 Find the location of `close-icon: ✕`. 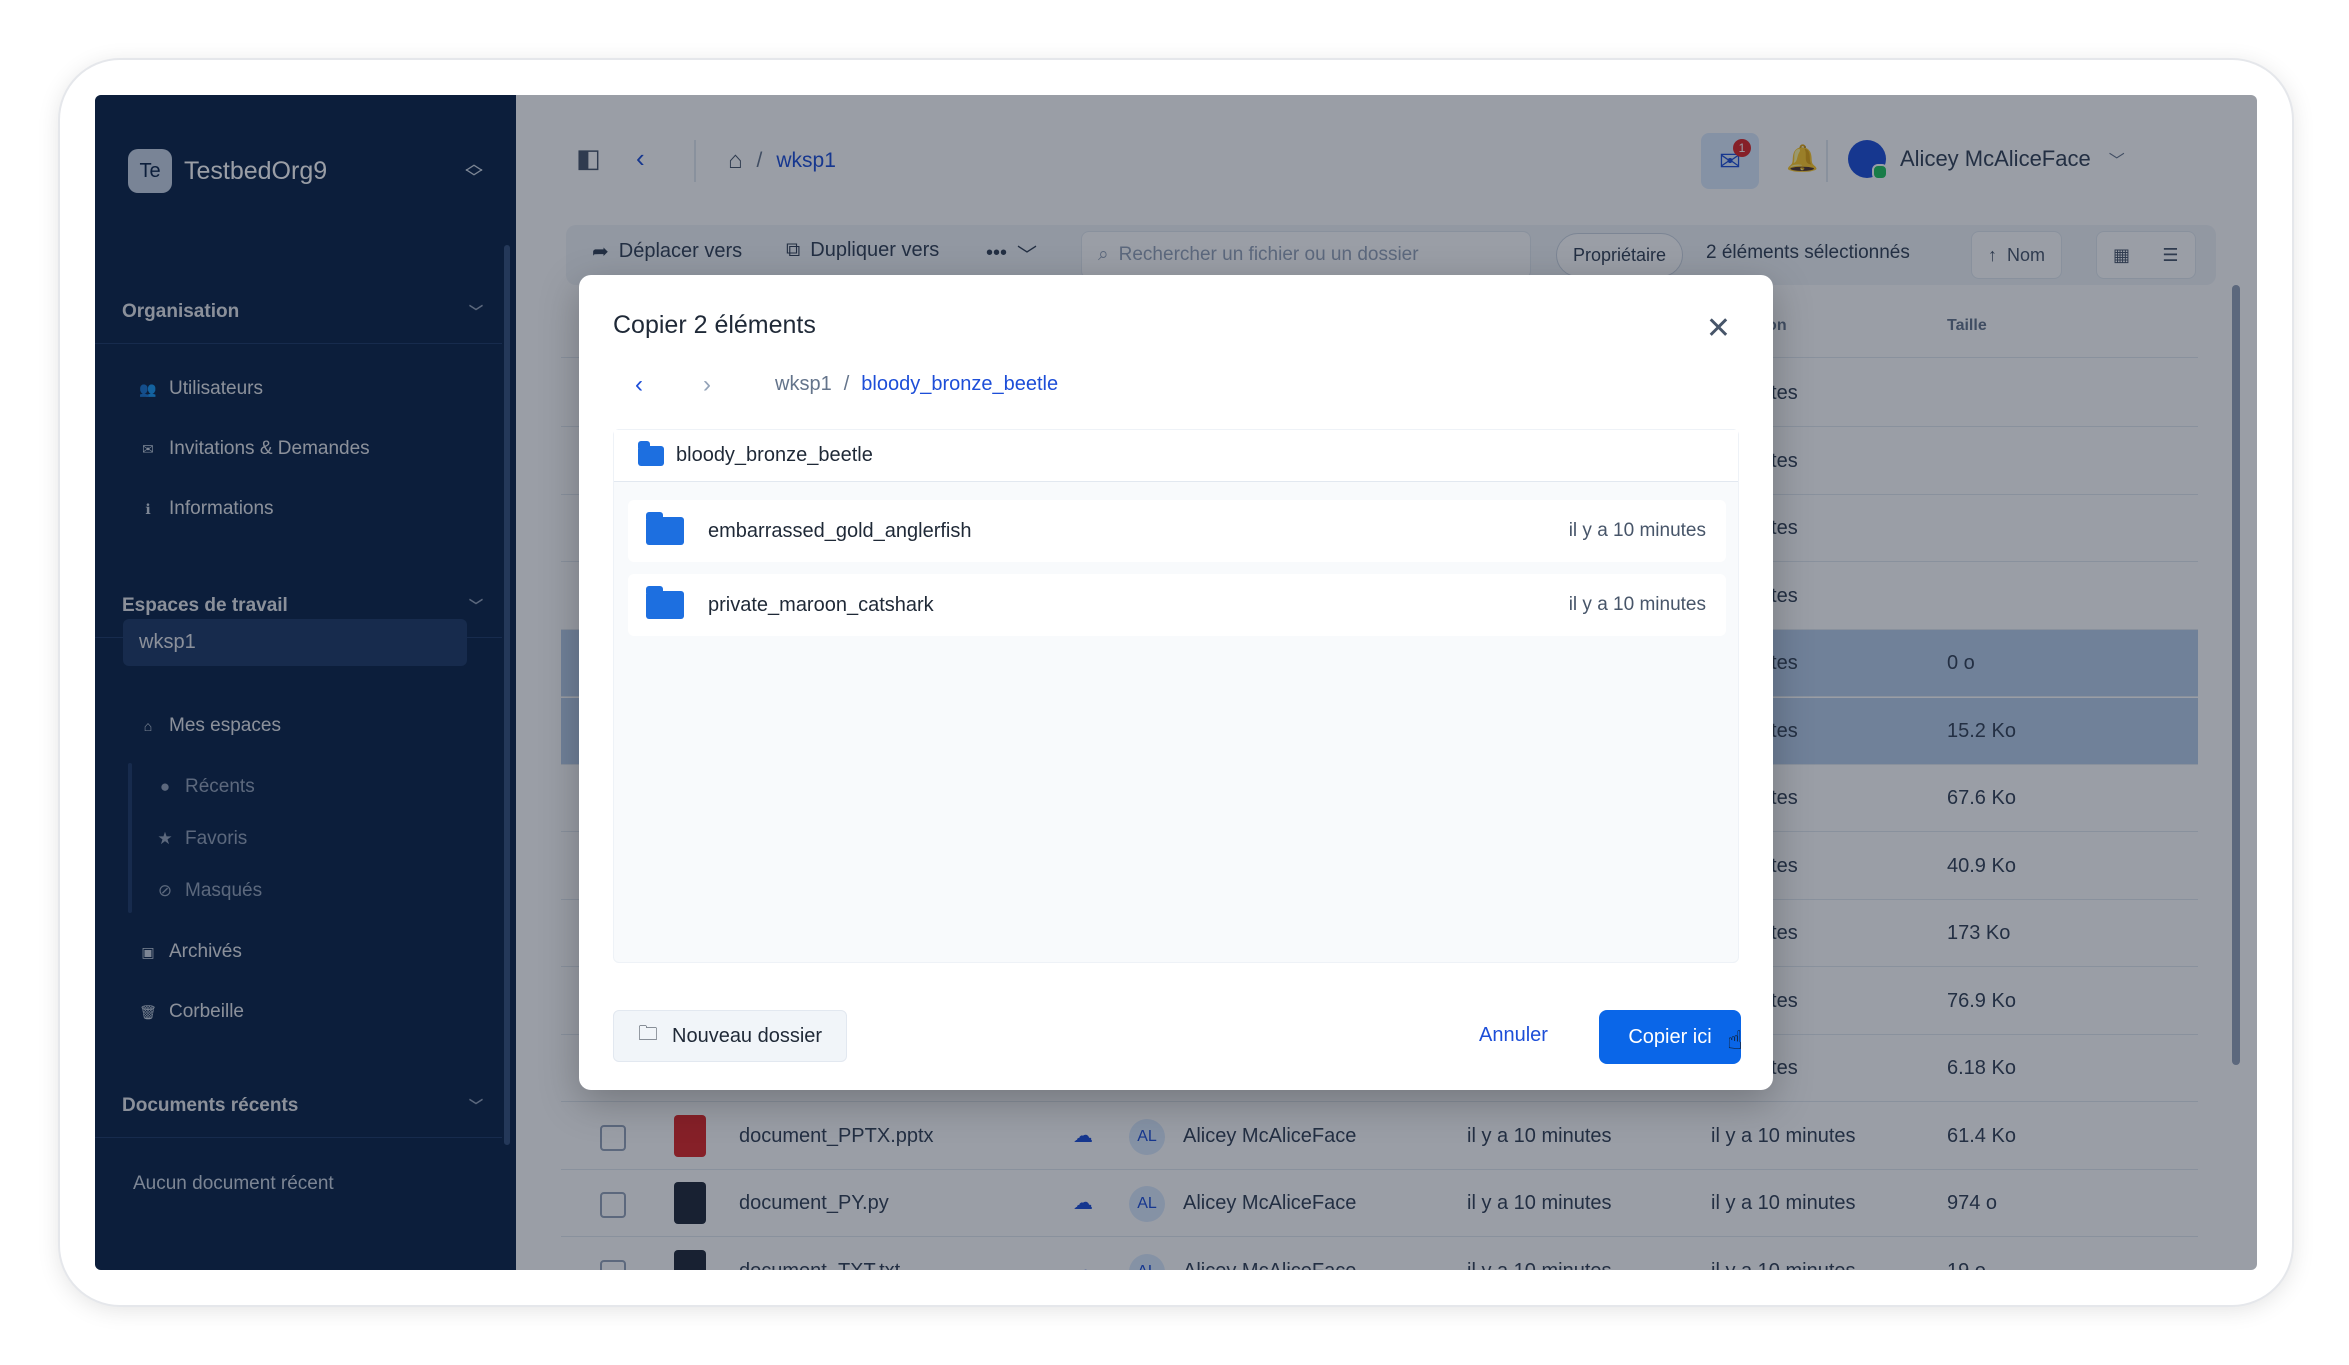

close-icon: ✕ is located at coordinates (1718, 328).